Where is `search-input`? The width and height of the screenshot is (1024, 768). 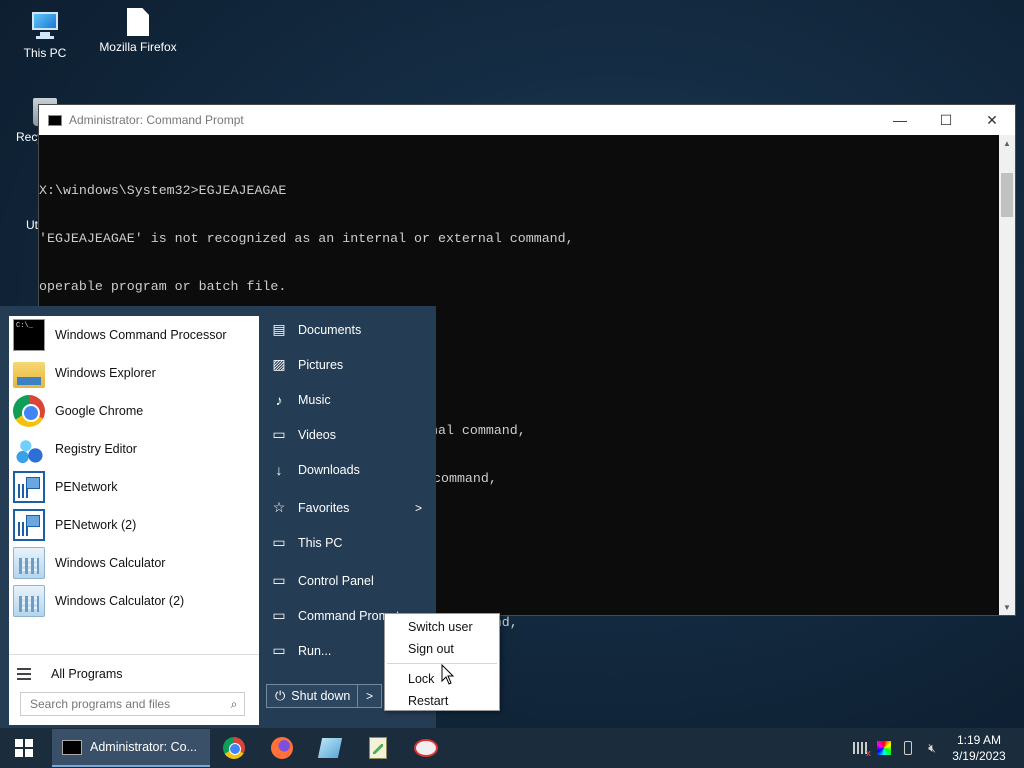
search-input is located at coordinates (127, 704).